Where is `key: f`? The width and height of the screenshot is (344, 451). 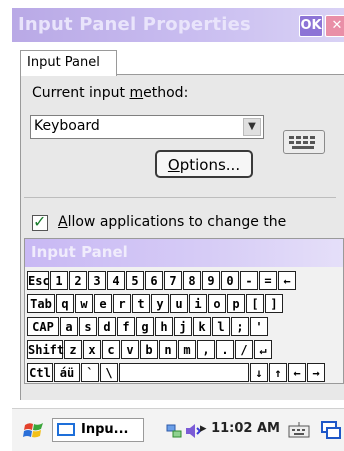
key: f is located at coordinates (126, 326).